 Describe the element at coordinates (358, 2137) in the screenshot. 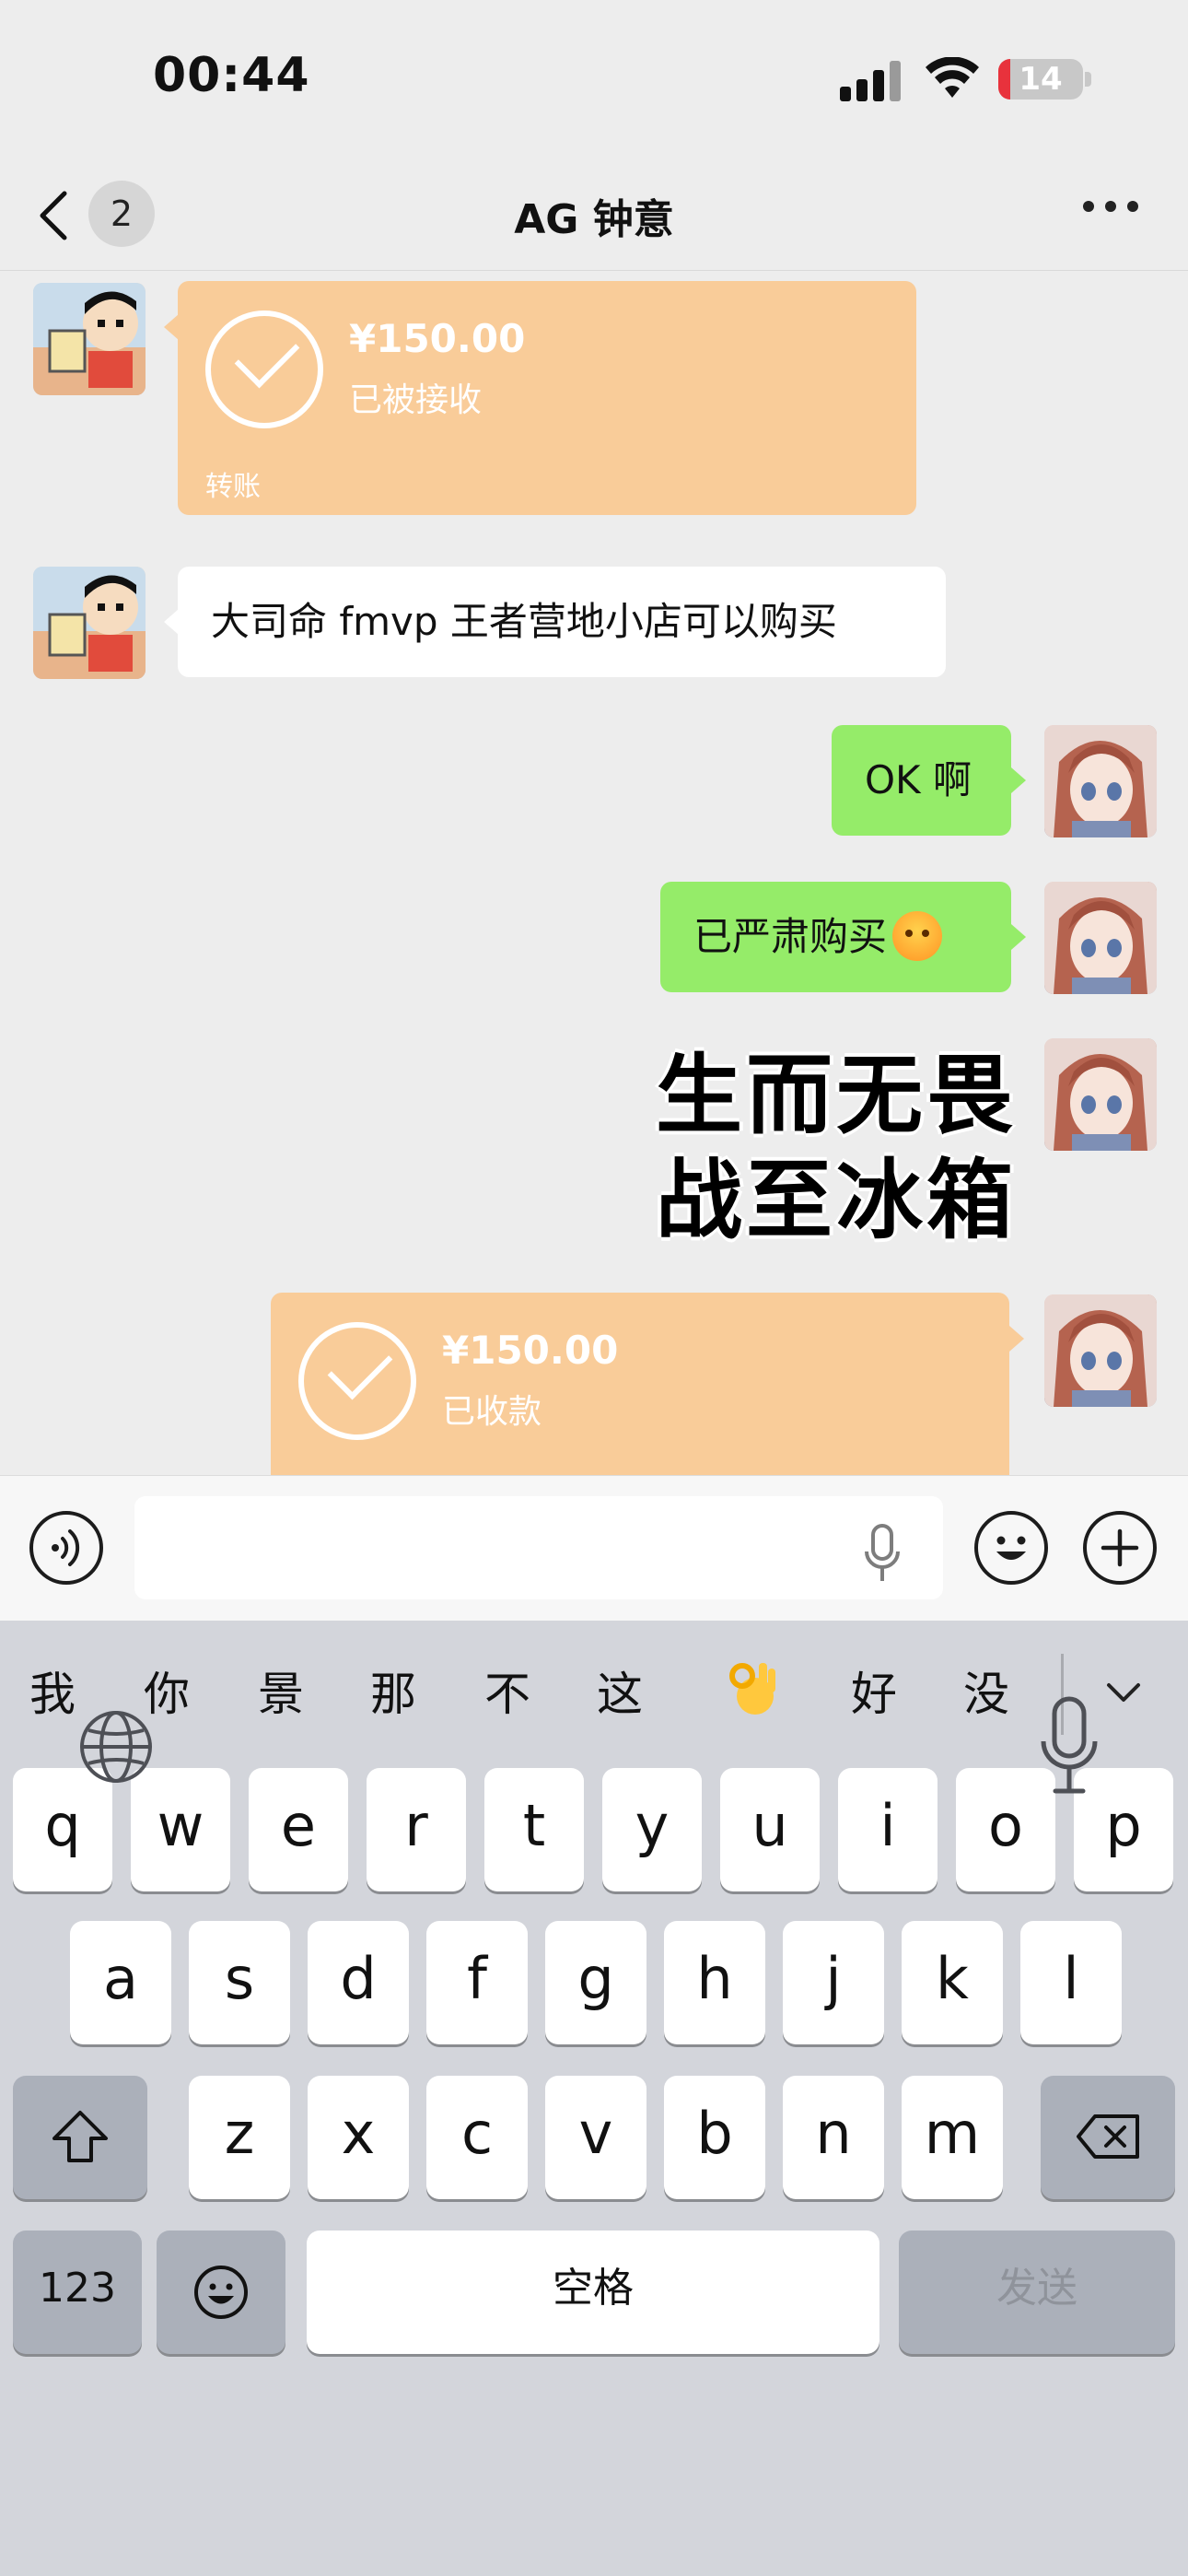

I see `key-x: x` at that location.